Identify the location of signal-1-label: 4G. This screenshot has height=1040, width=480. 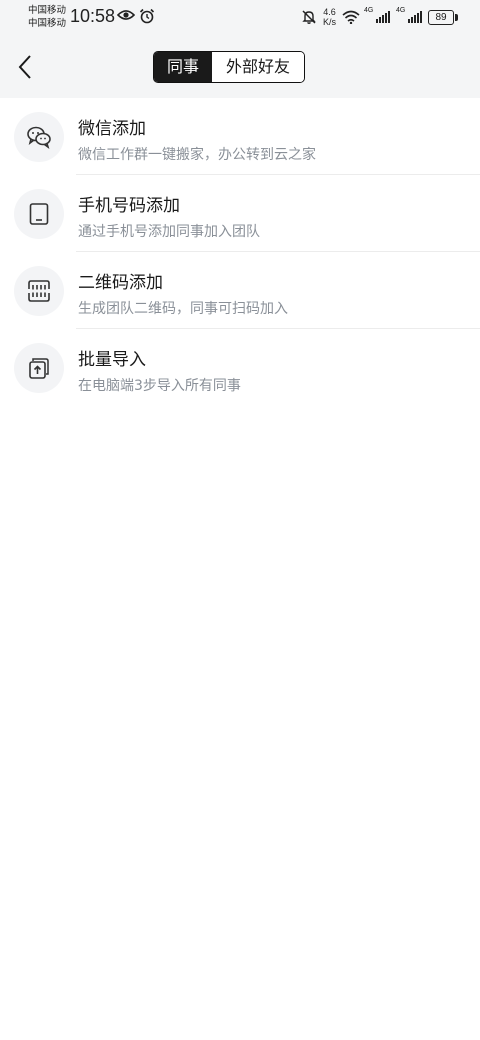
(369, 10).